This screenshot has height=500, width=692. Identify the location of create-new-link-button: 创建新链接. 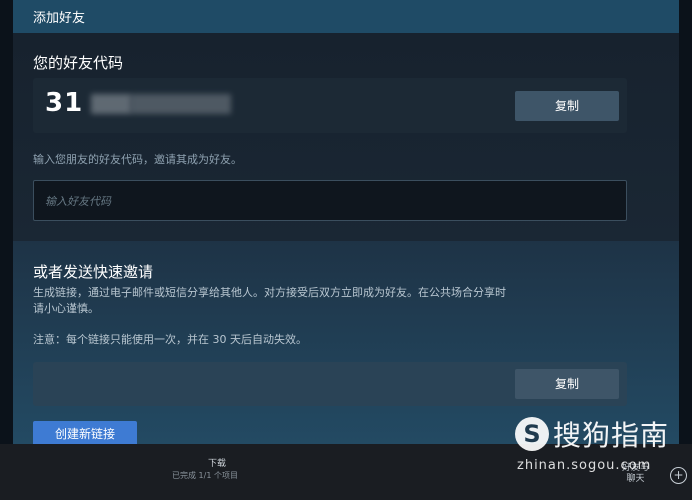
(85, 432).